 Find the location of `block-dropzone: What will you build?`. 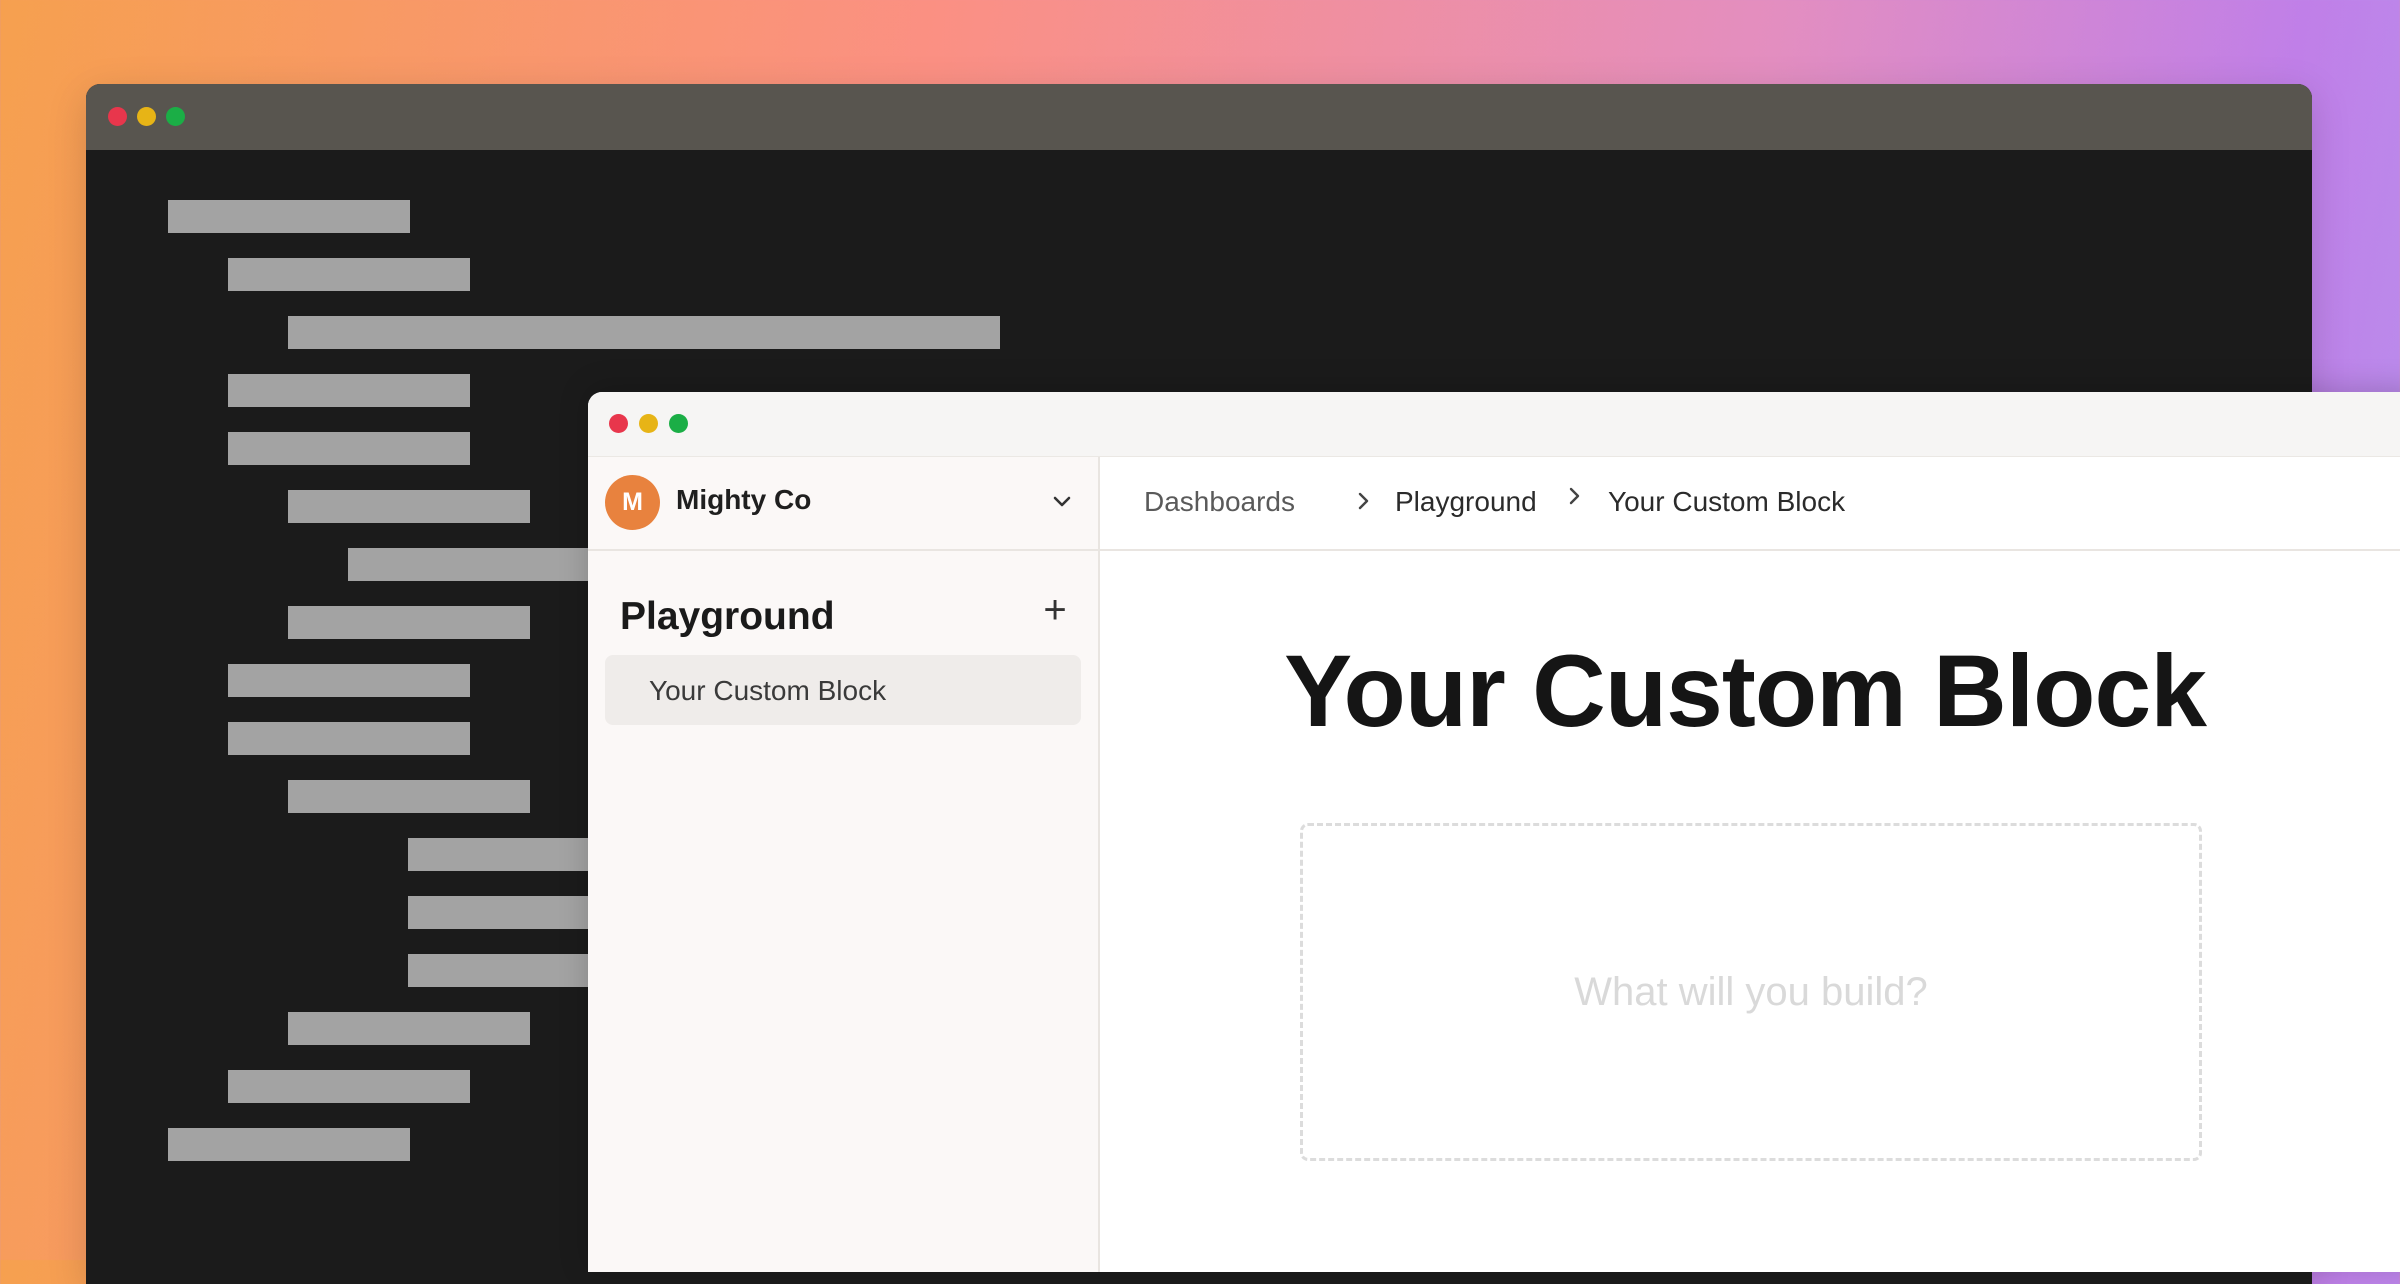

block-dropzone: What will you build? is located at coordinates (1751, 992).